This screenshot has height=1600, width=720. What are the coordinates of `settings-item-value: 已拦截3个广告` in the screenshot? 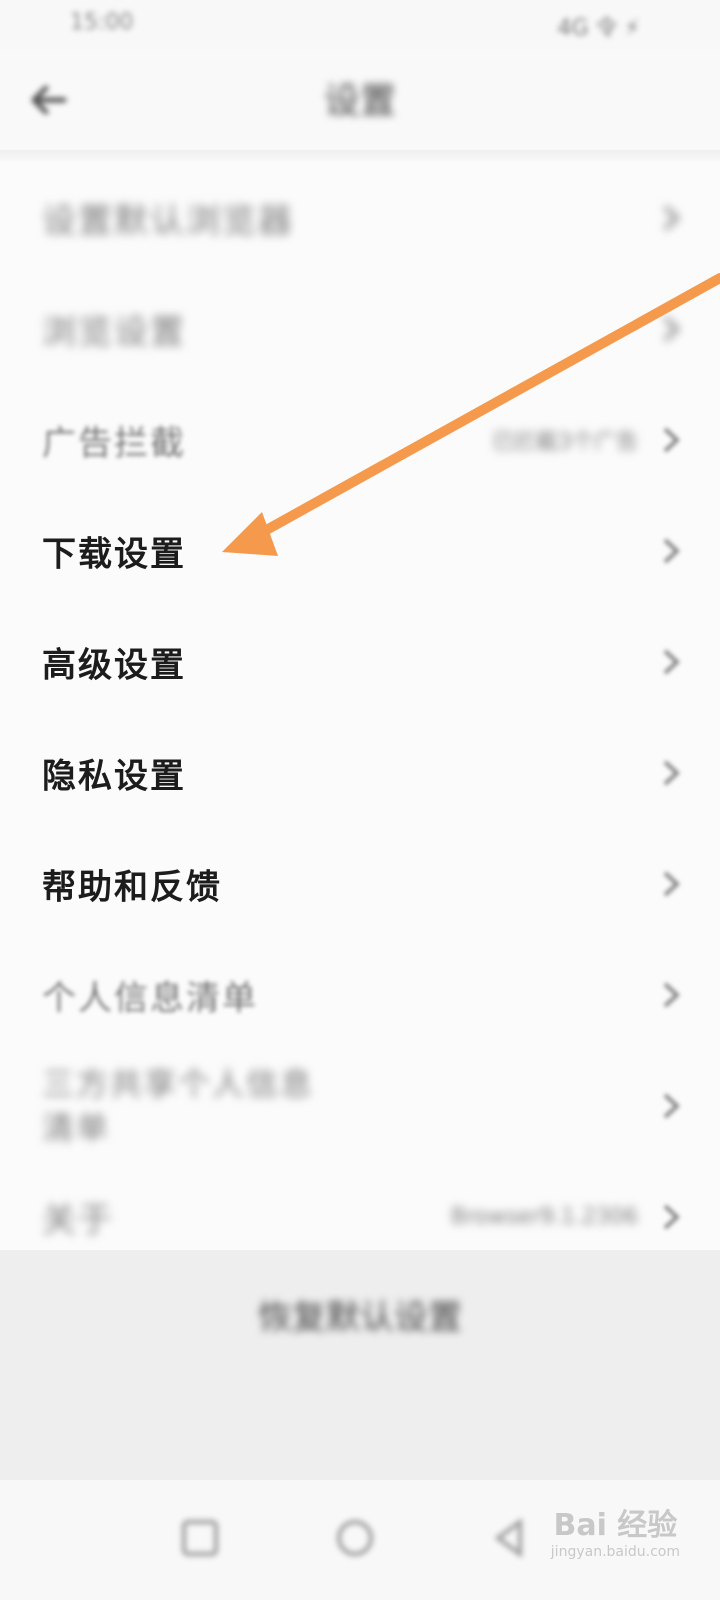 It's located at (565, 442).